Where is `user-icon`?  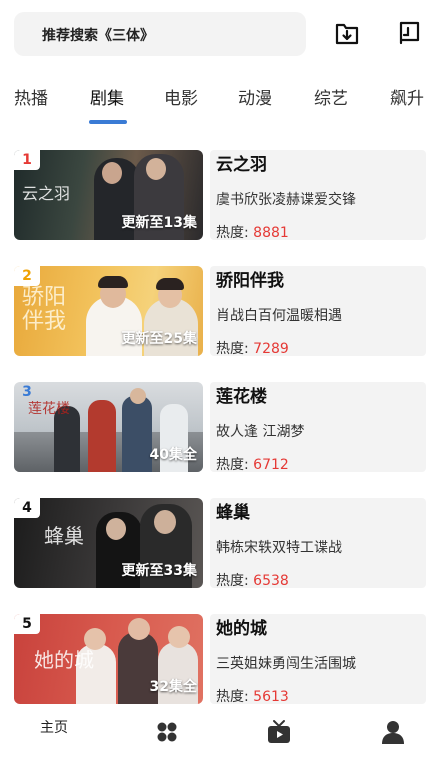
user-icon is located at coordinates (393, 732).